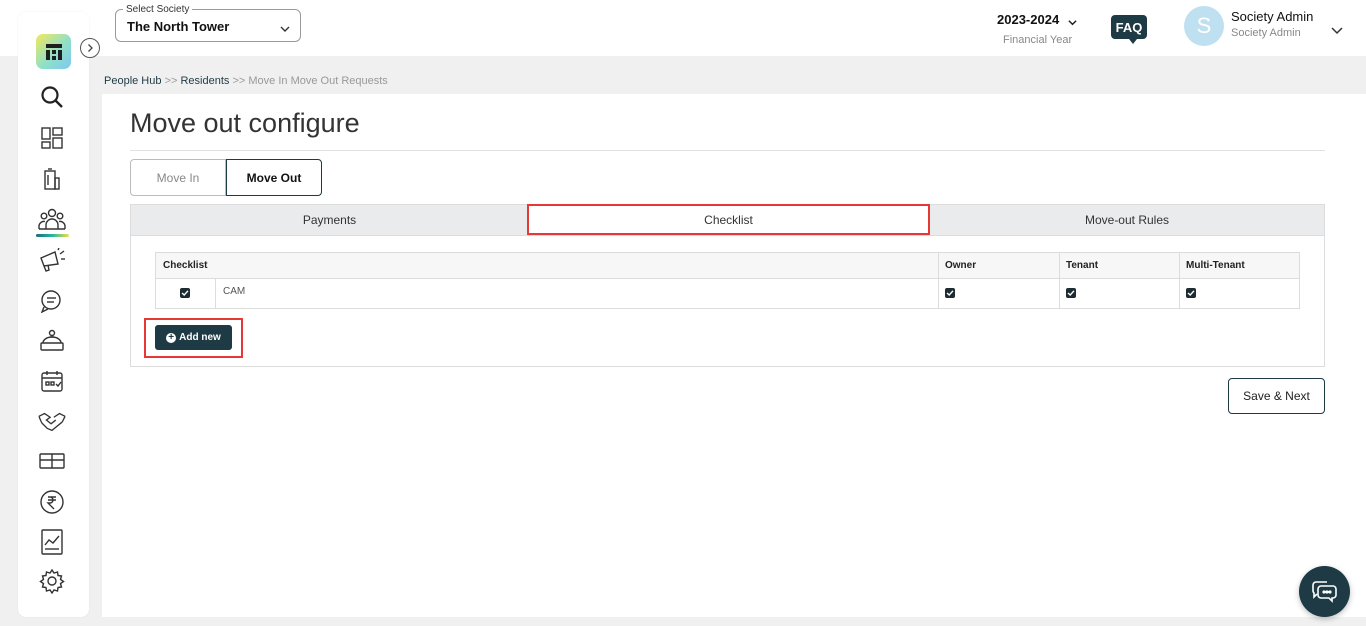 The image size is (1366, 626). Describe the element at coordinates (1276, 396) in the screenshot. I see `save-next-button: Save & Next` at that location.